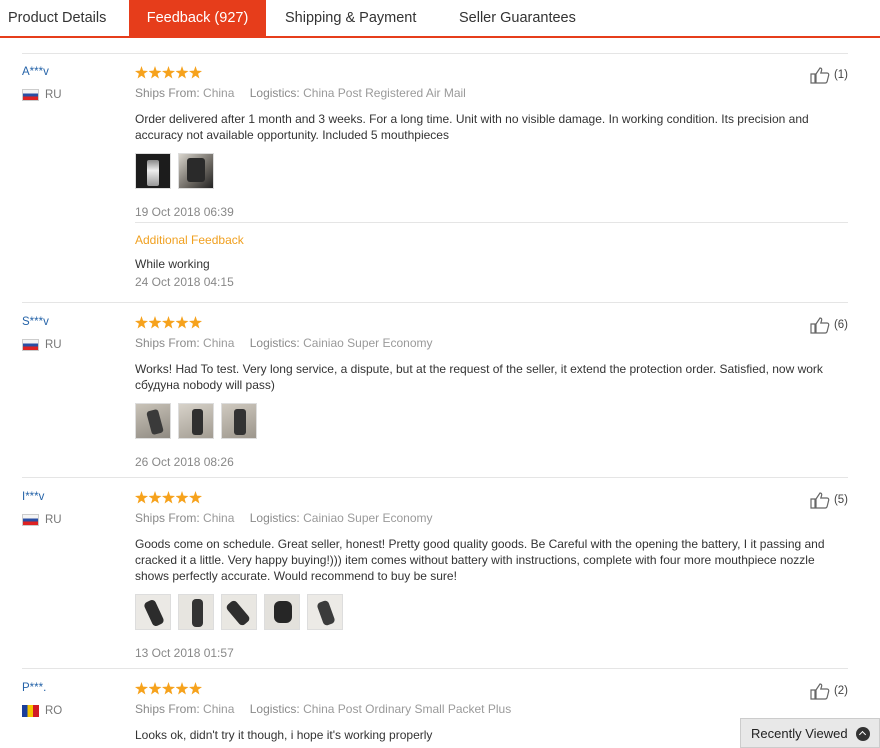 The image size is (880, 748). Describe the element at coordinates (184, 212) in the screenshot. I see `review-date: 19 Oct 2018 06:39` at that location.